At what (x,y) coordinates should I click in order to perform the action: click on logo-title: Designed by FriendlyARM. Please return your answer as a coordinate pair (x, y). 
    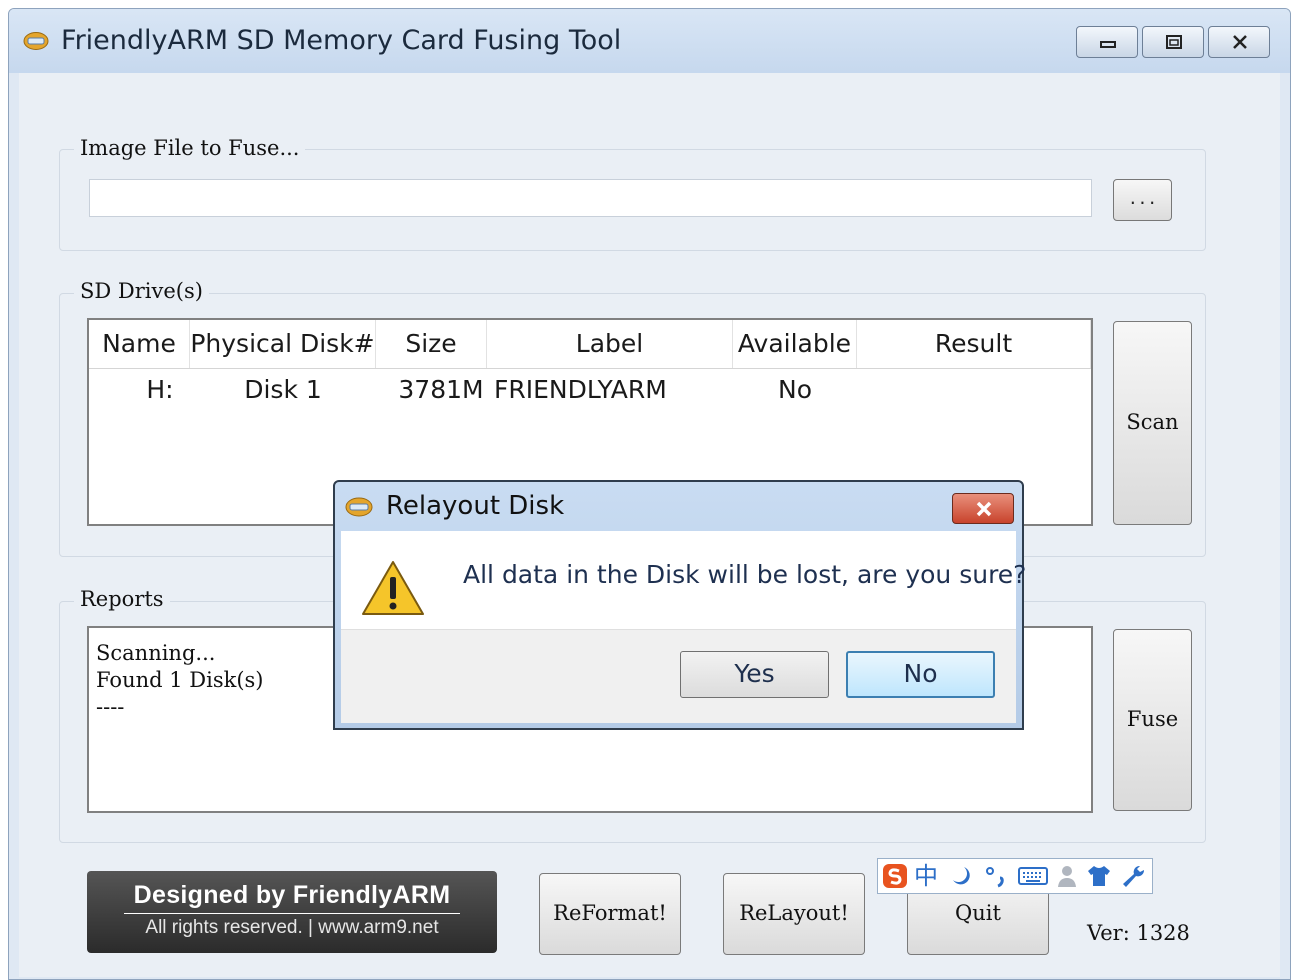
    Looking at the image, I should click on (292, 895).